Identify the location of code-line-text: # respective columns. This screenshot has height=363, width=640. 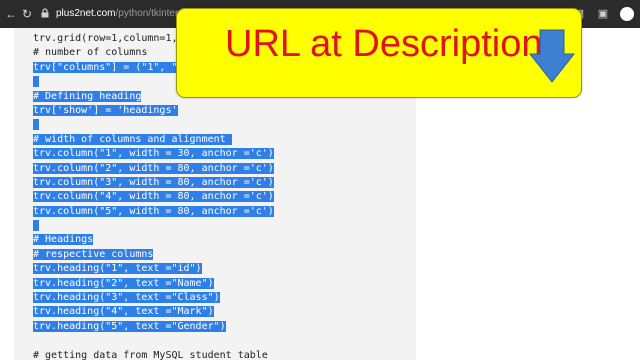
(93, 254).